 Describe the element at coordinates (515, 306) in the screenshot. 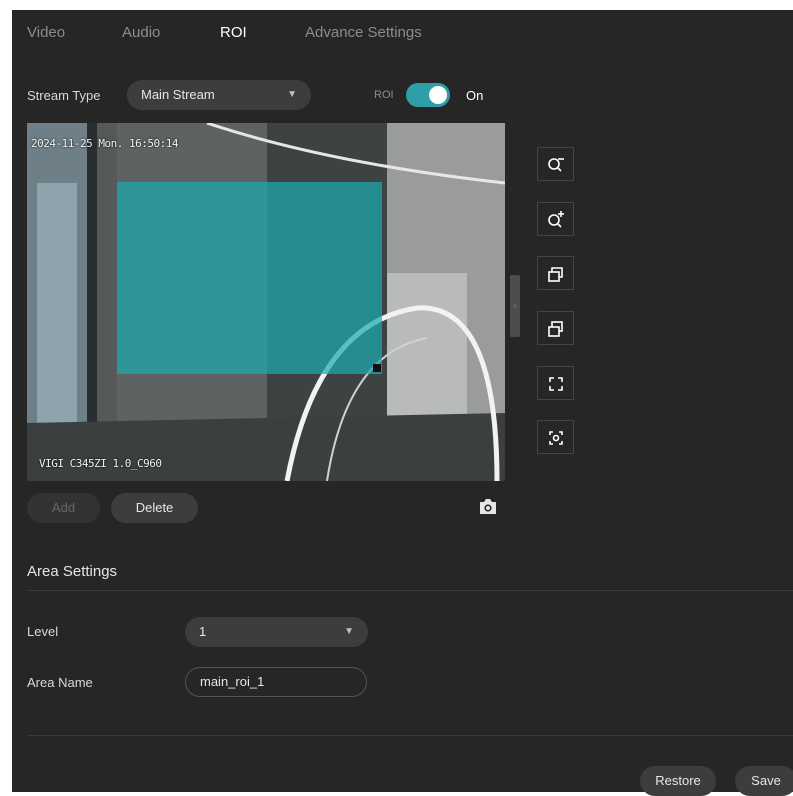

I see `collapse-panel-handle: ›` at that location.